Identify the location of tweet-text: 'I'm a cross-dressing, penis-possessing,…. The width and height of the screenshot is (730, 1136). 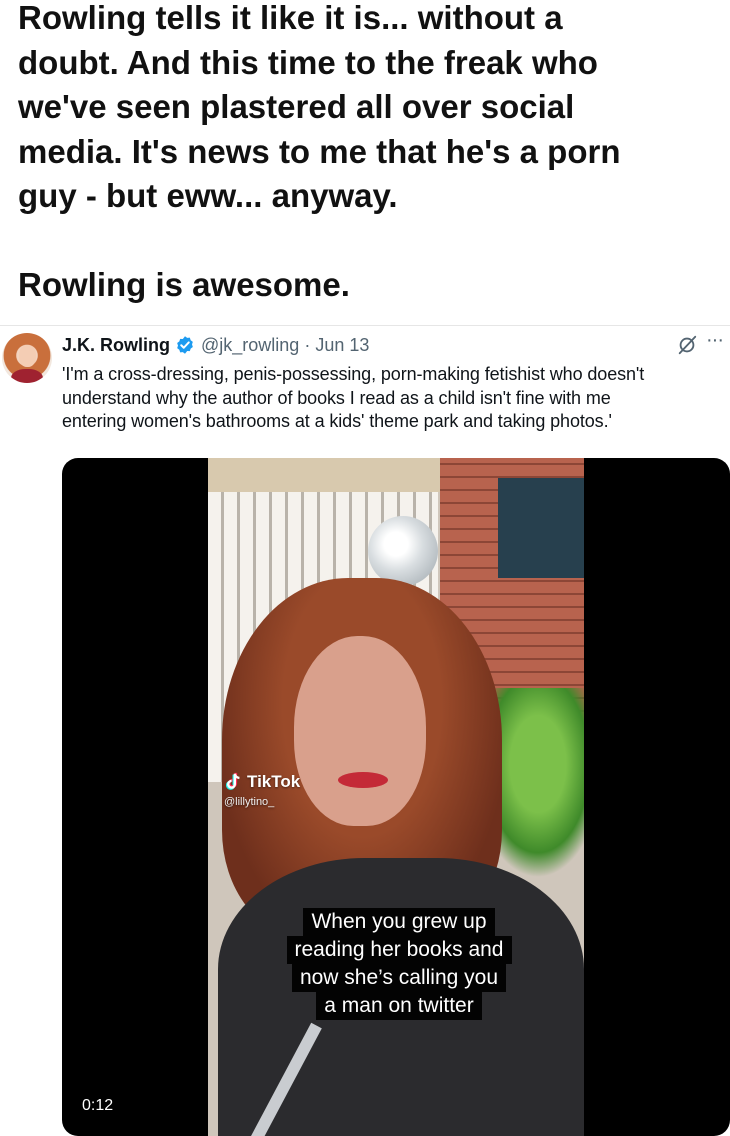
(396, 398).